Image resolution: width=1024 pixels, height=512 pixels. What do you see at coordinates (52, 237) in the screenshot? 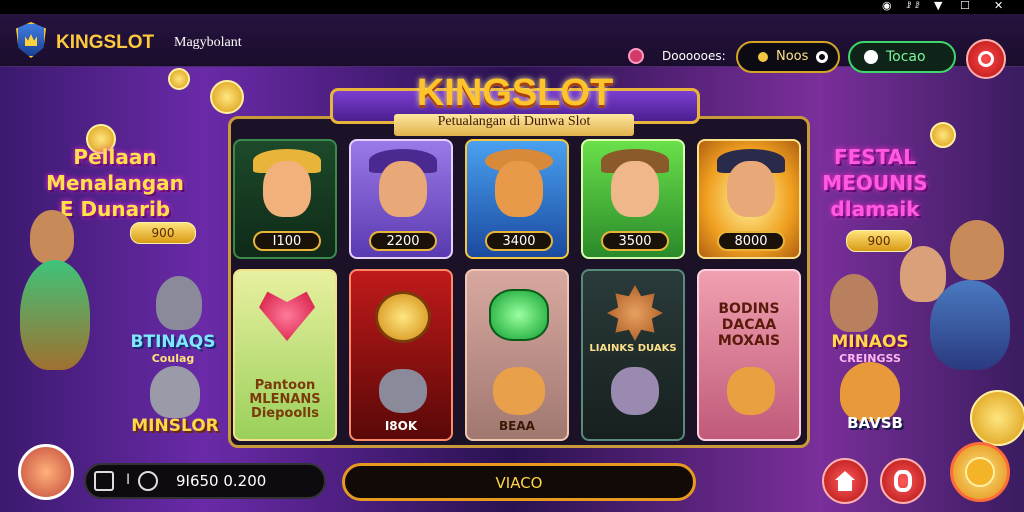
I see `character-dancer` at bounding box center [52, 237].